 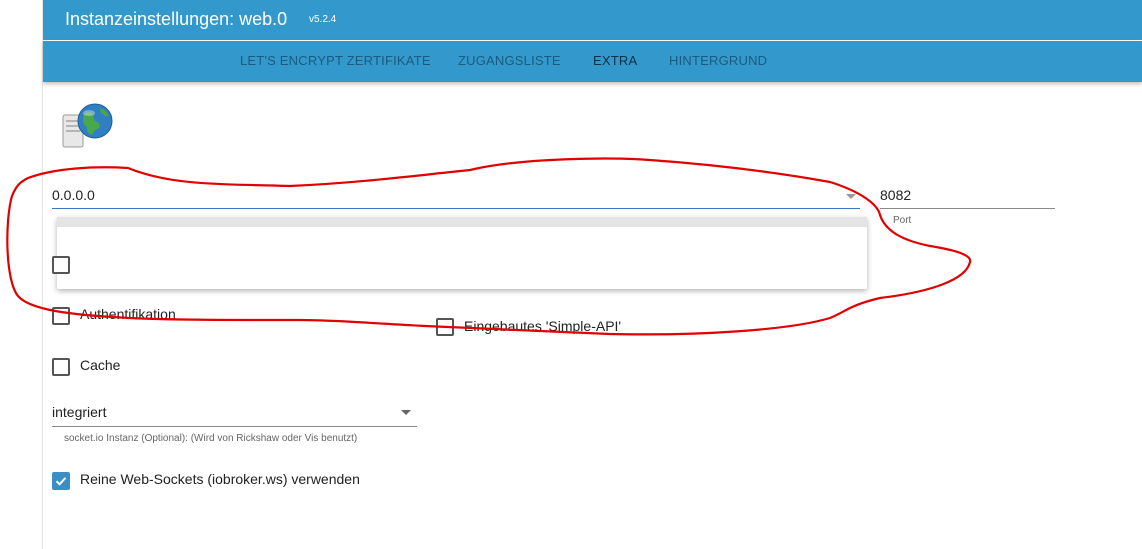 I want to click on tab-letsencrypt: LET'S ENCRYPT ZERTIFIKATE, so click(x=335, y=60).